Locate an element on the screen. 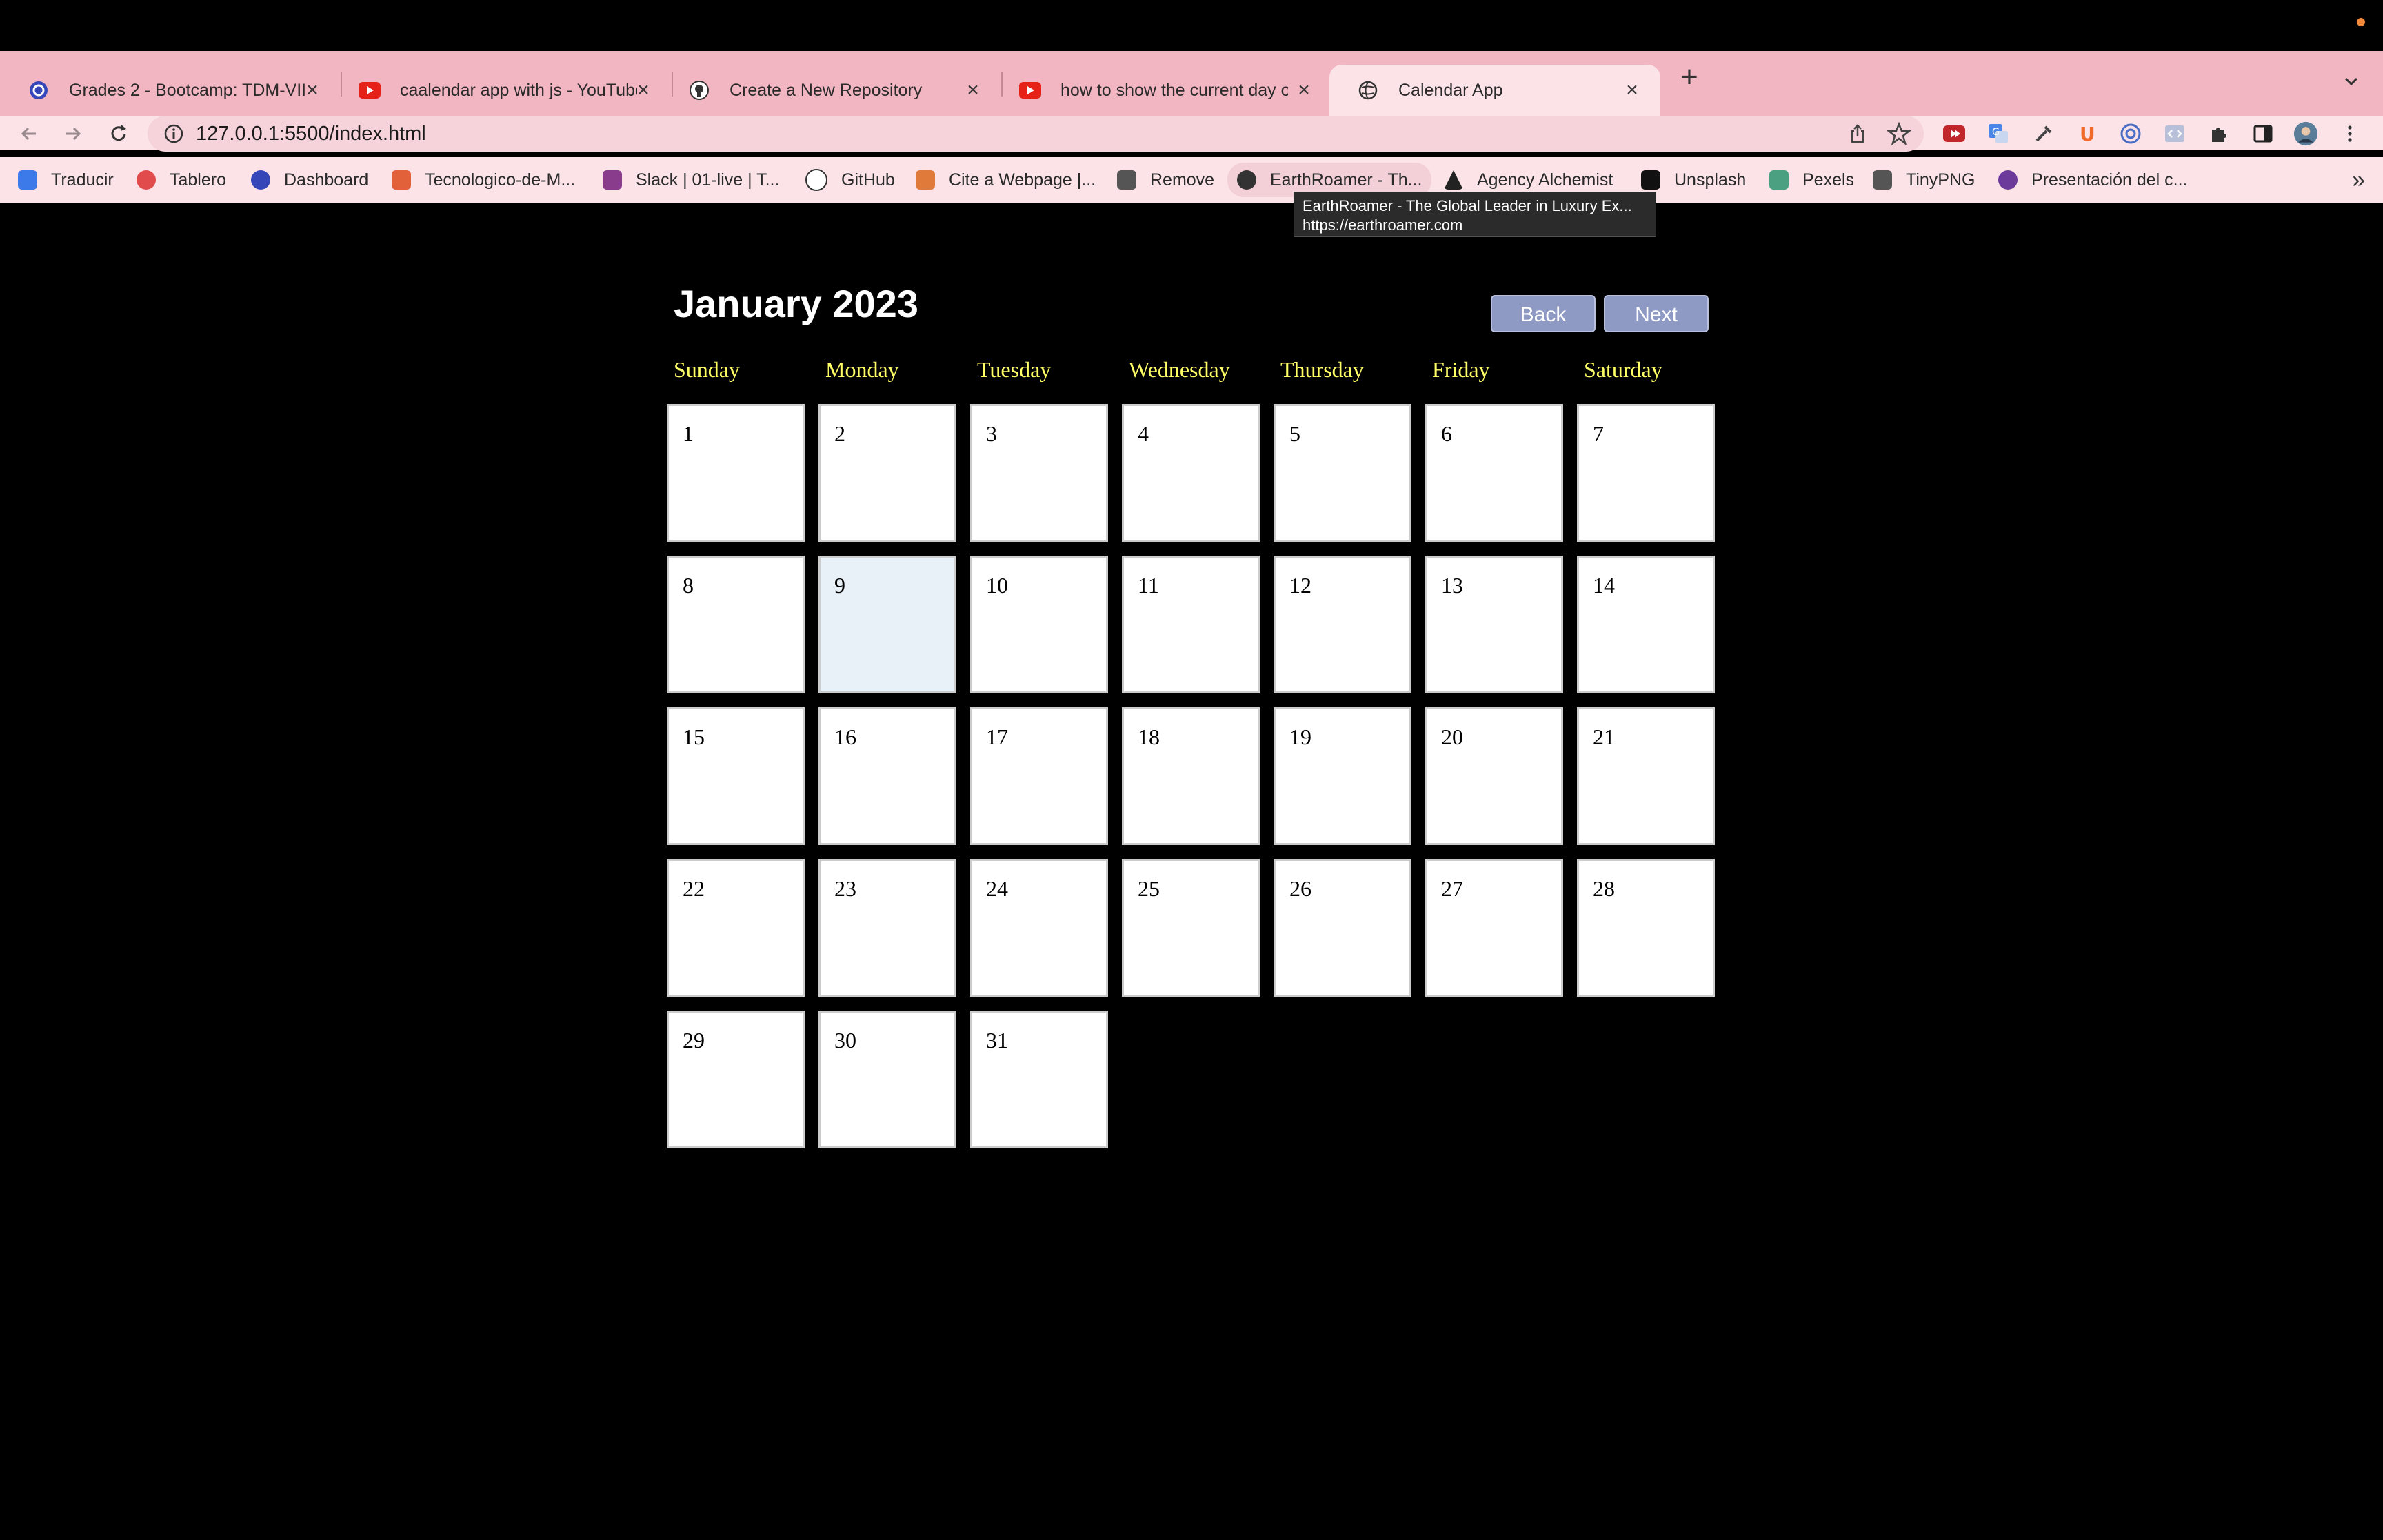  tab-youtube-current-day: how to show the current day on × is located at coordinates (1162, 91).